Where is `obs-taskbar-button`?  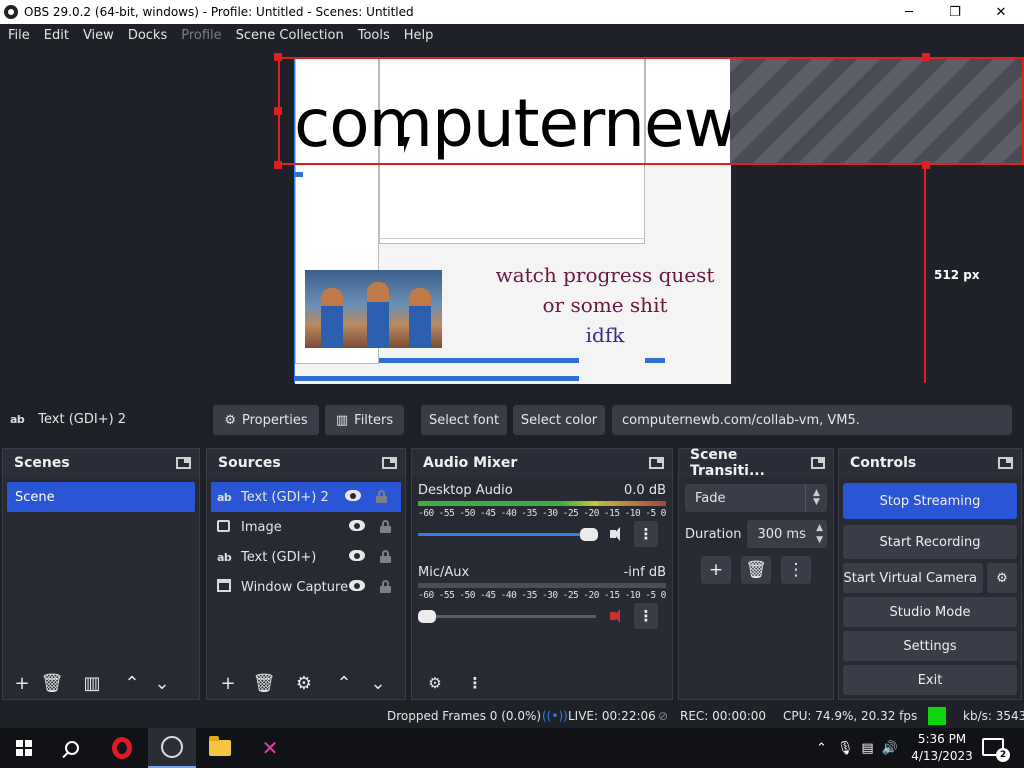
obs-taskbar-button is located at coordinates (172, 748).